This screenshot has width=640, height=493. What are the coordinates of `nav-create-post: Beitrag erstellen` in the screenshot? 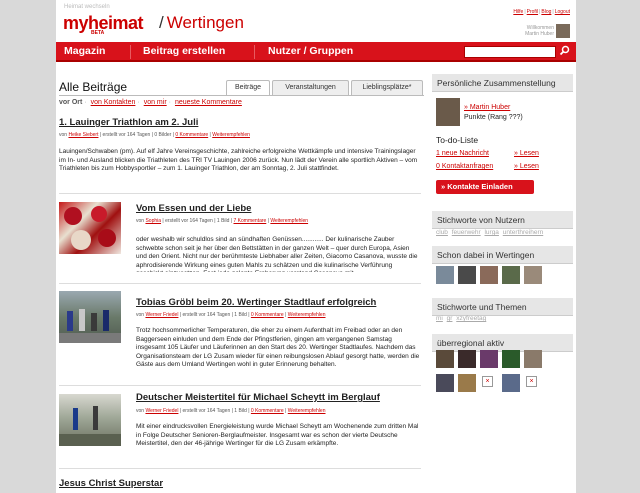 It's located at (184, 51).